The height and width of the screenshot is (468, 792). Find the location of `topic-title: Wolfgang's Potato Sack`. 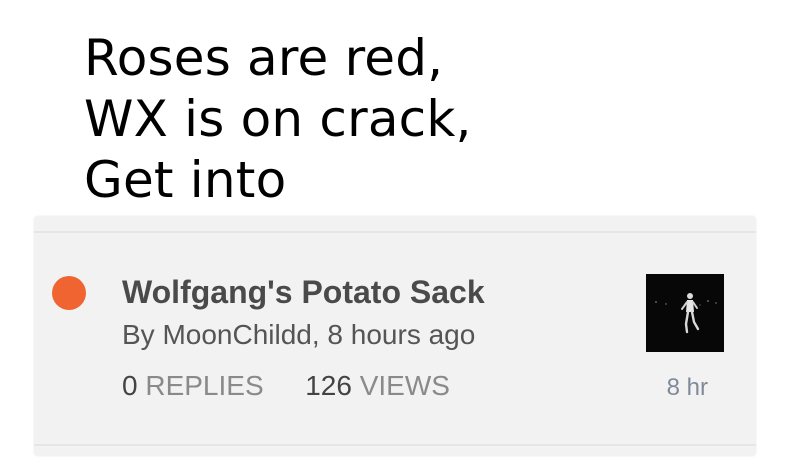

topic-title: Wolfgang's Potato Sack is located at coordinates (303, 292).